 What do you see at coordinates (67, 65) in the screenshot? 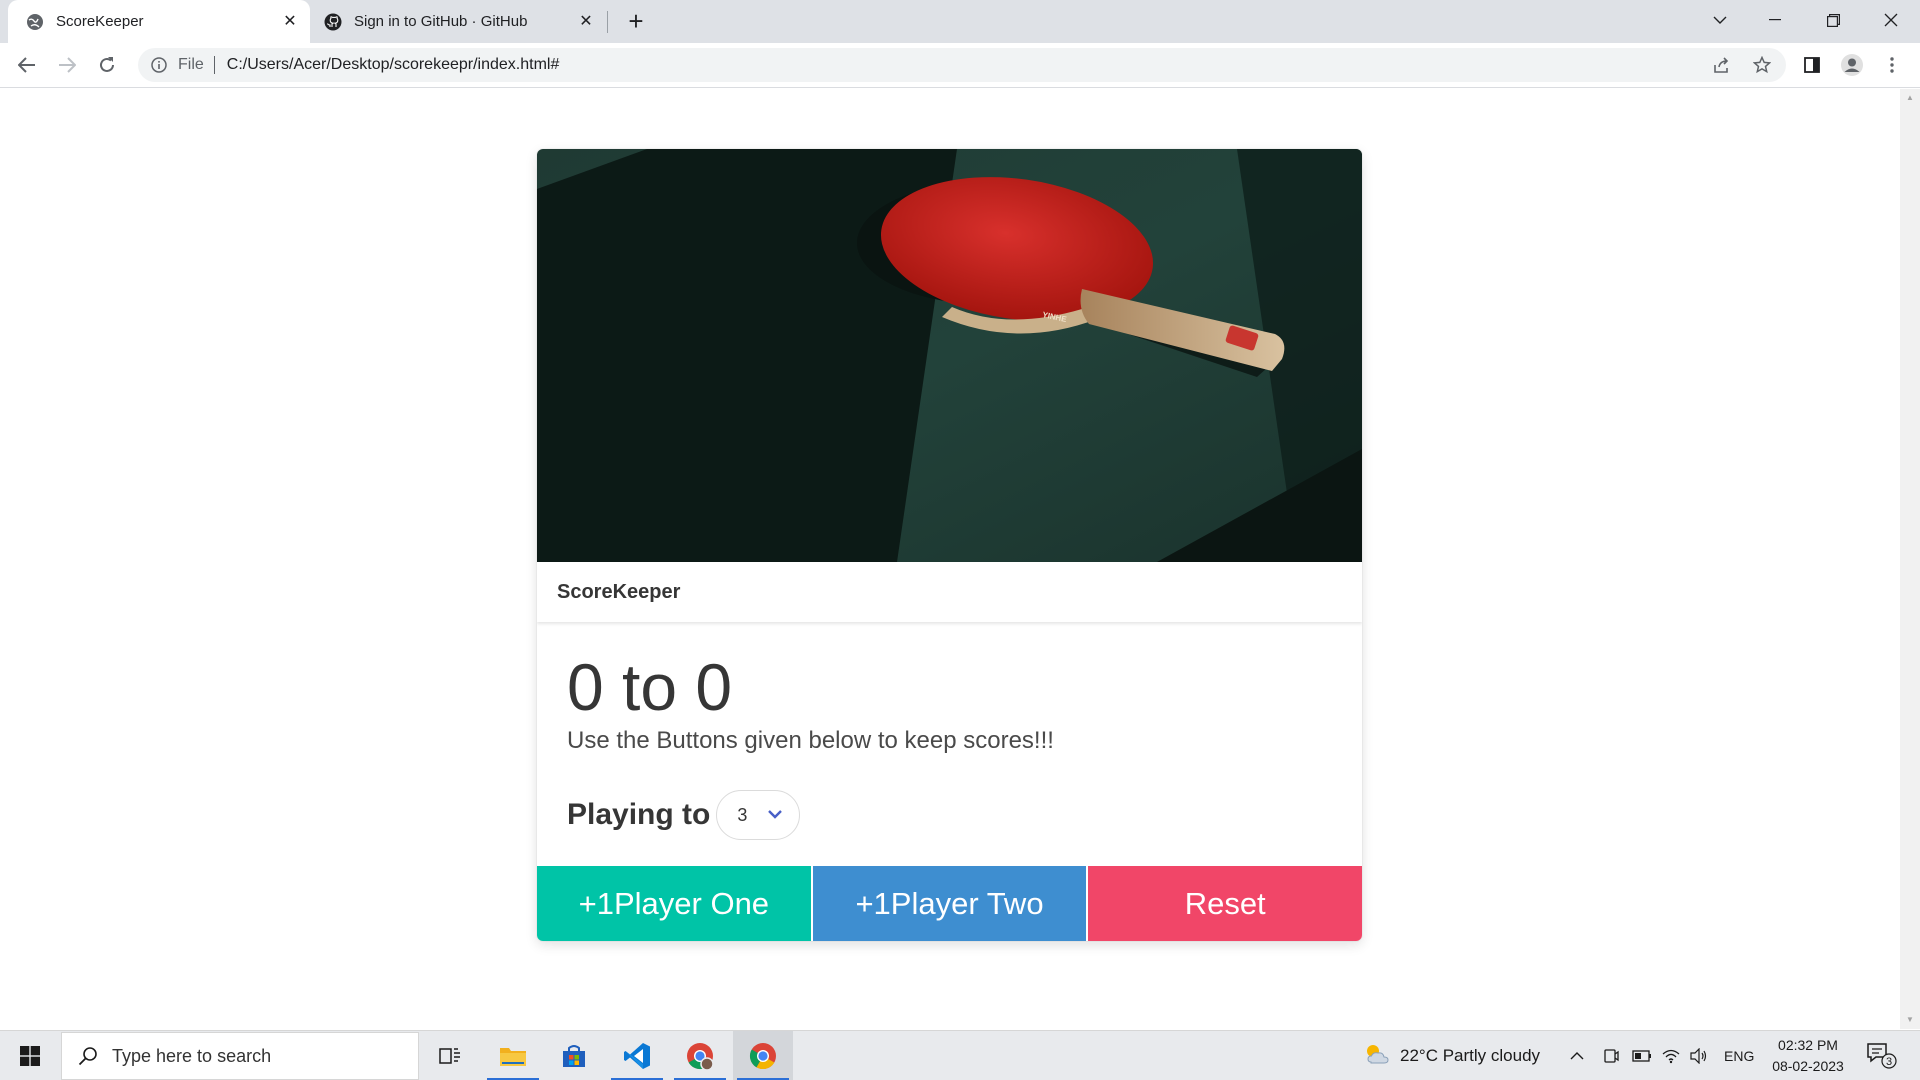
I see `forward-arrow-icon` at bounding box center [67, 65].